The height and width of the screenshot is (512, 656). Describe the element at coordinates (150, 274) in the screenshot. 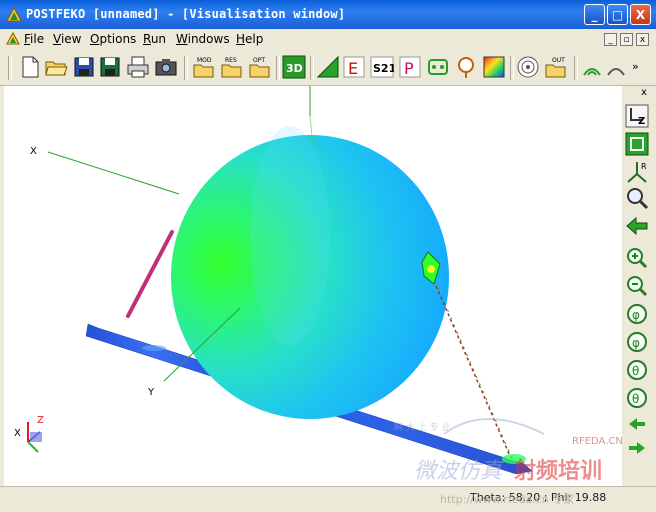

I see `dipole-wire` at that location.